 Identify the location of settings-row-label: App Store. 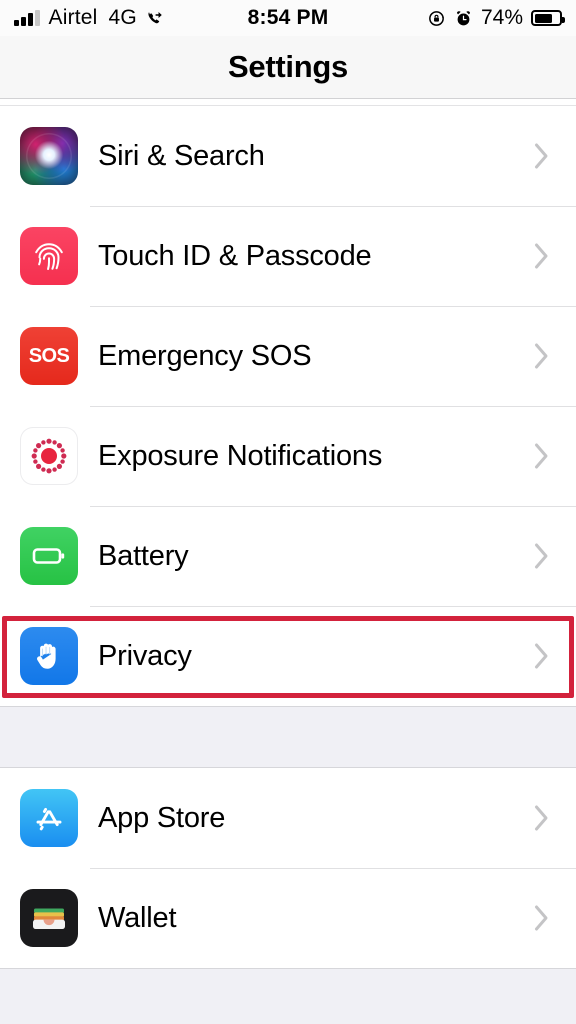
(162, 817).